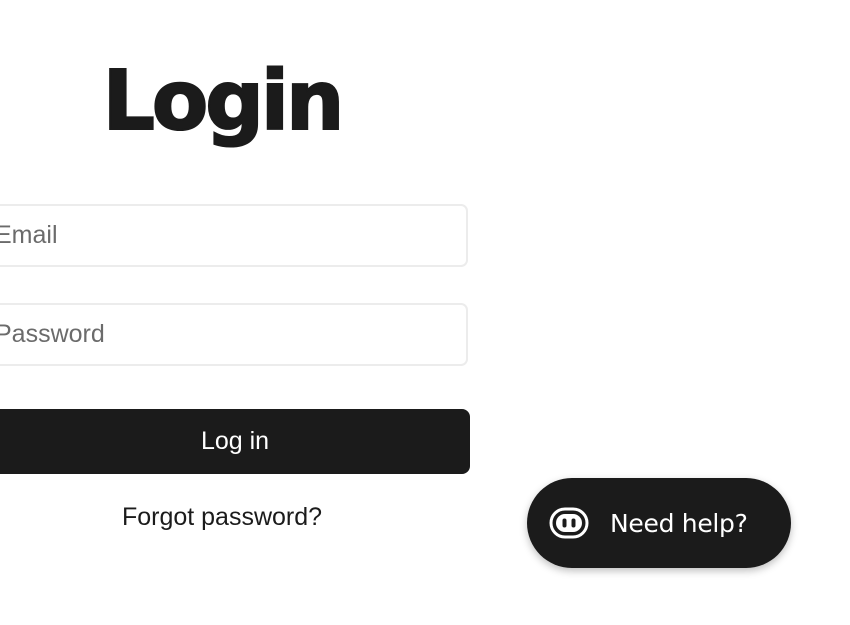 This screenshot has width=850, height=625. I want to click on need-help-button: Need help?, so click(659, 523).